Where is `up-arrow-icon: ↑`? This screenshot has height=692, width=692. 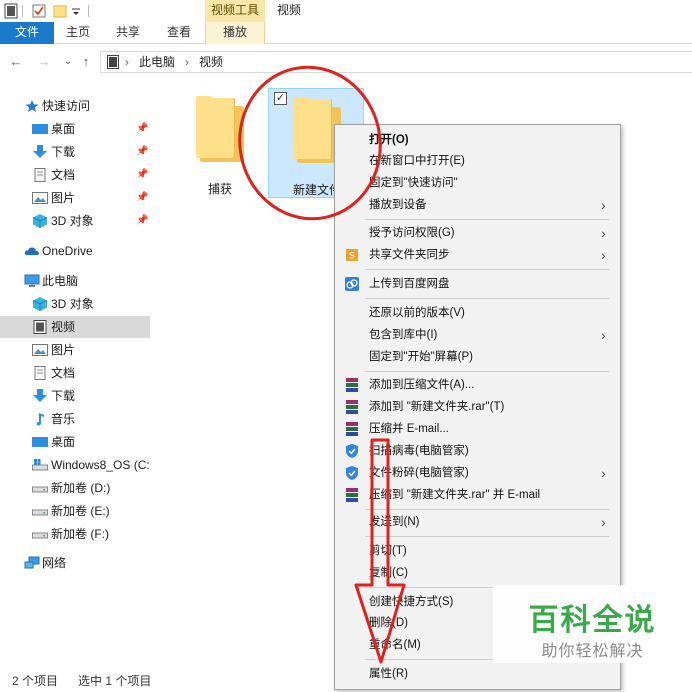
up-arrow-icon: ↑ is located at coordinates (86, 62).